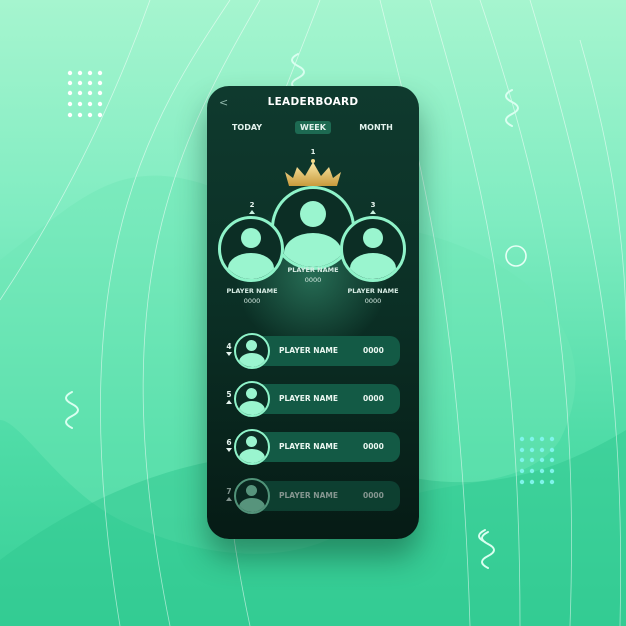 This screenshot has height=626, width=626. What do you see at coordinates (252, 291) in the screenshot?
I see `player-name-rank-2: PLAYER NAME` at bounding box center [252, 291].